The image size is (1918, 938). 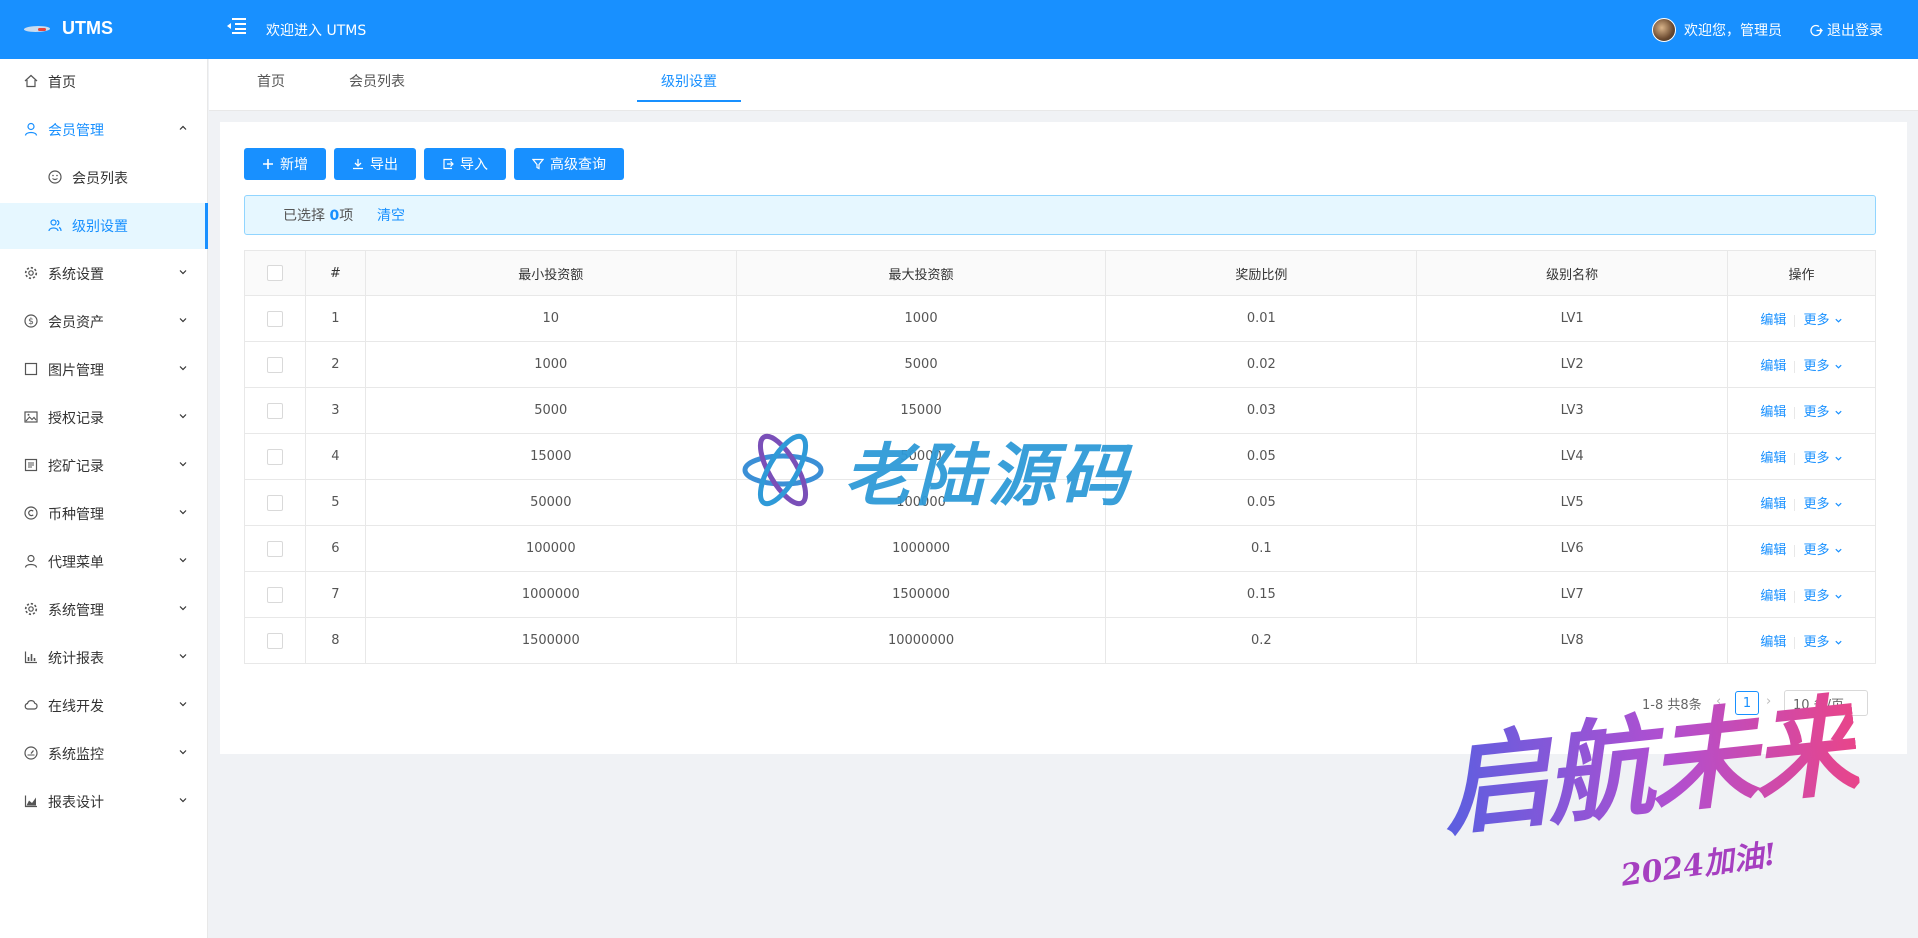 I want to click on column-header: 级别名称, so click(x=1572, y=273).